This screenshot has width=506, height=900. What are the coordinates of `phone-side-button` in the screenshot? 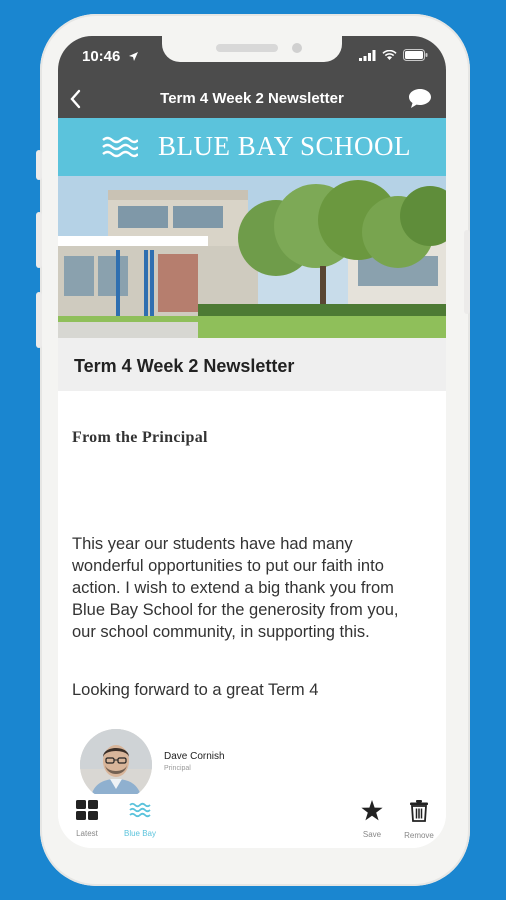 It's located at (39, 165).